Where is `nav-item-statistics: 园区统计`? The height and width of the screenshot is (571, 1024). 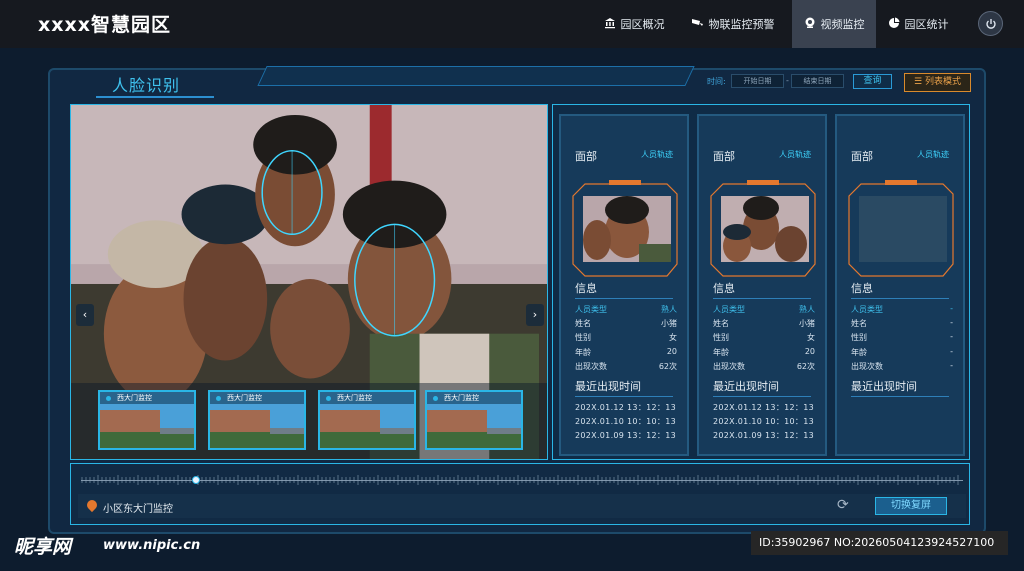 nav-item-statistics: 园区统计 is located at coordinates (918, 24).